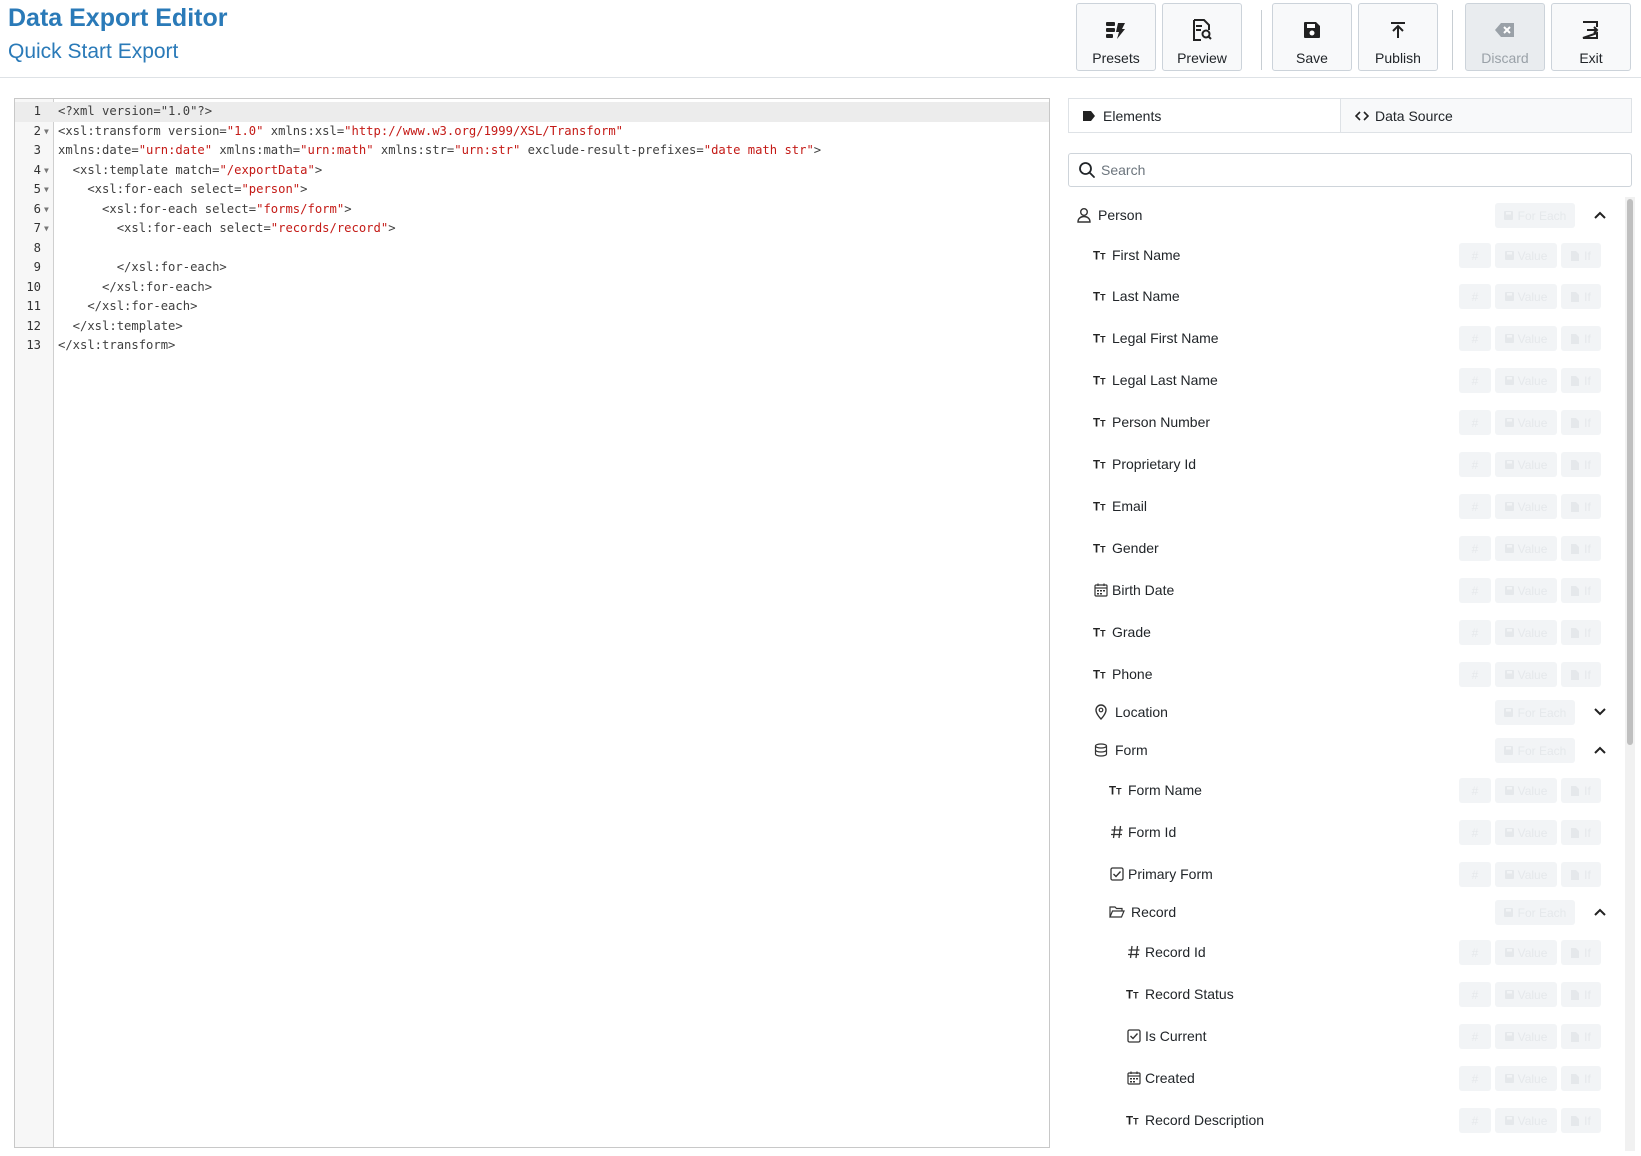  What do you see at coordinates (1346, 995) in the screenshot?
I see `tree-item-record-status: T T Record Status # Value If` at bounding box center [1346, 995].